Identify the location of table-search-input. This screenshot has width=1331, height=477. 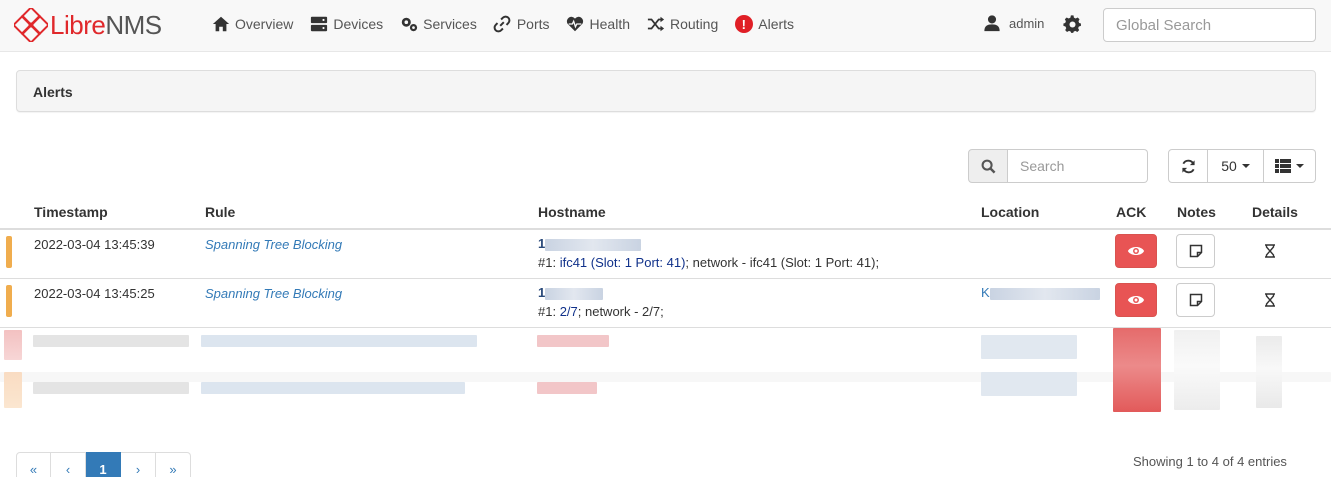
(1078, 166).